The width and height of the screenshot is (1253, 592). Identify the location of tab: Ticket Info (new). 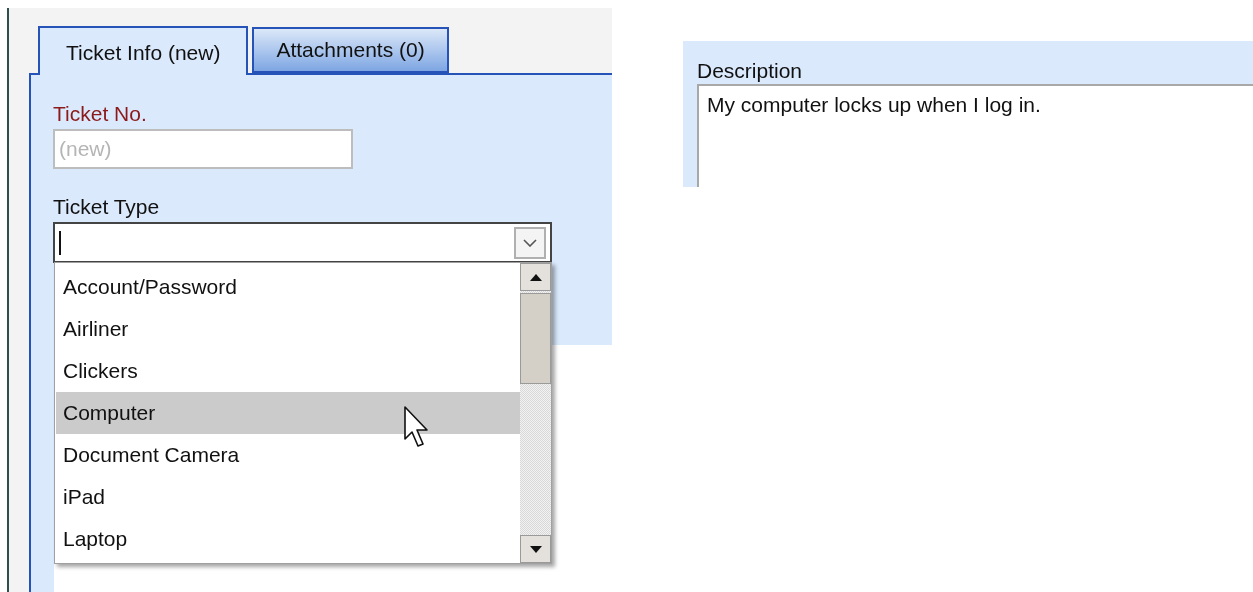
(143, 50).